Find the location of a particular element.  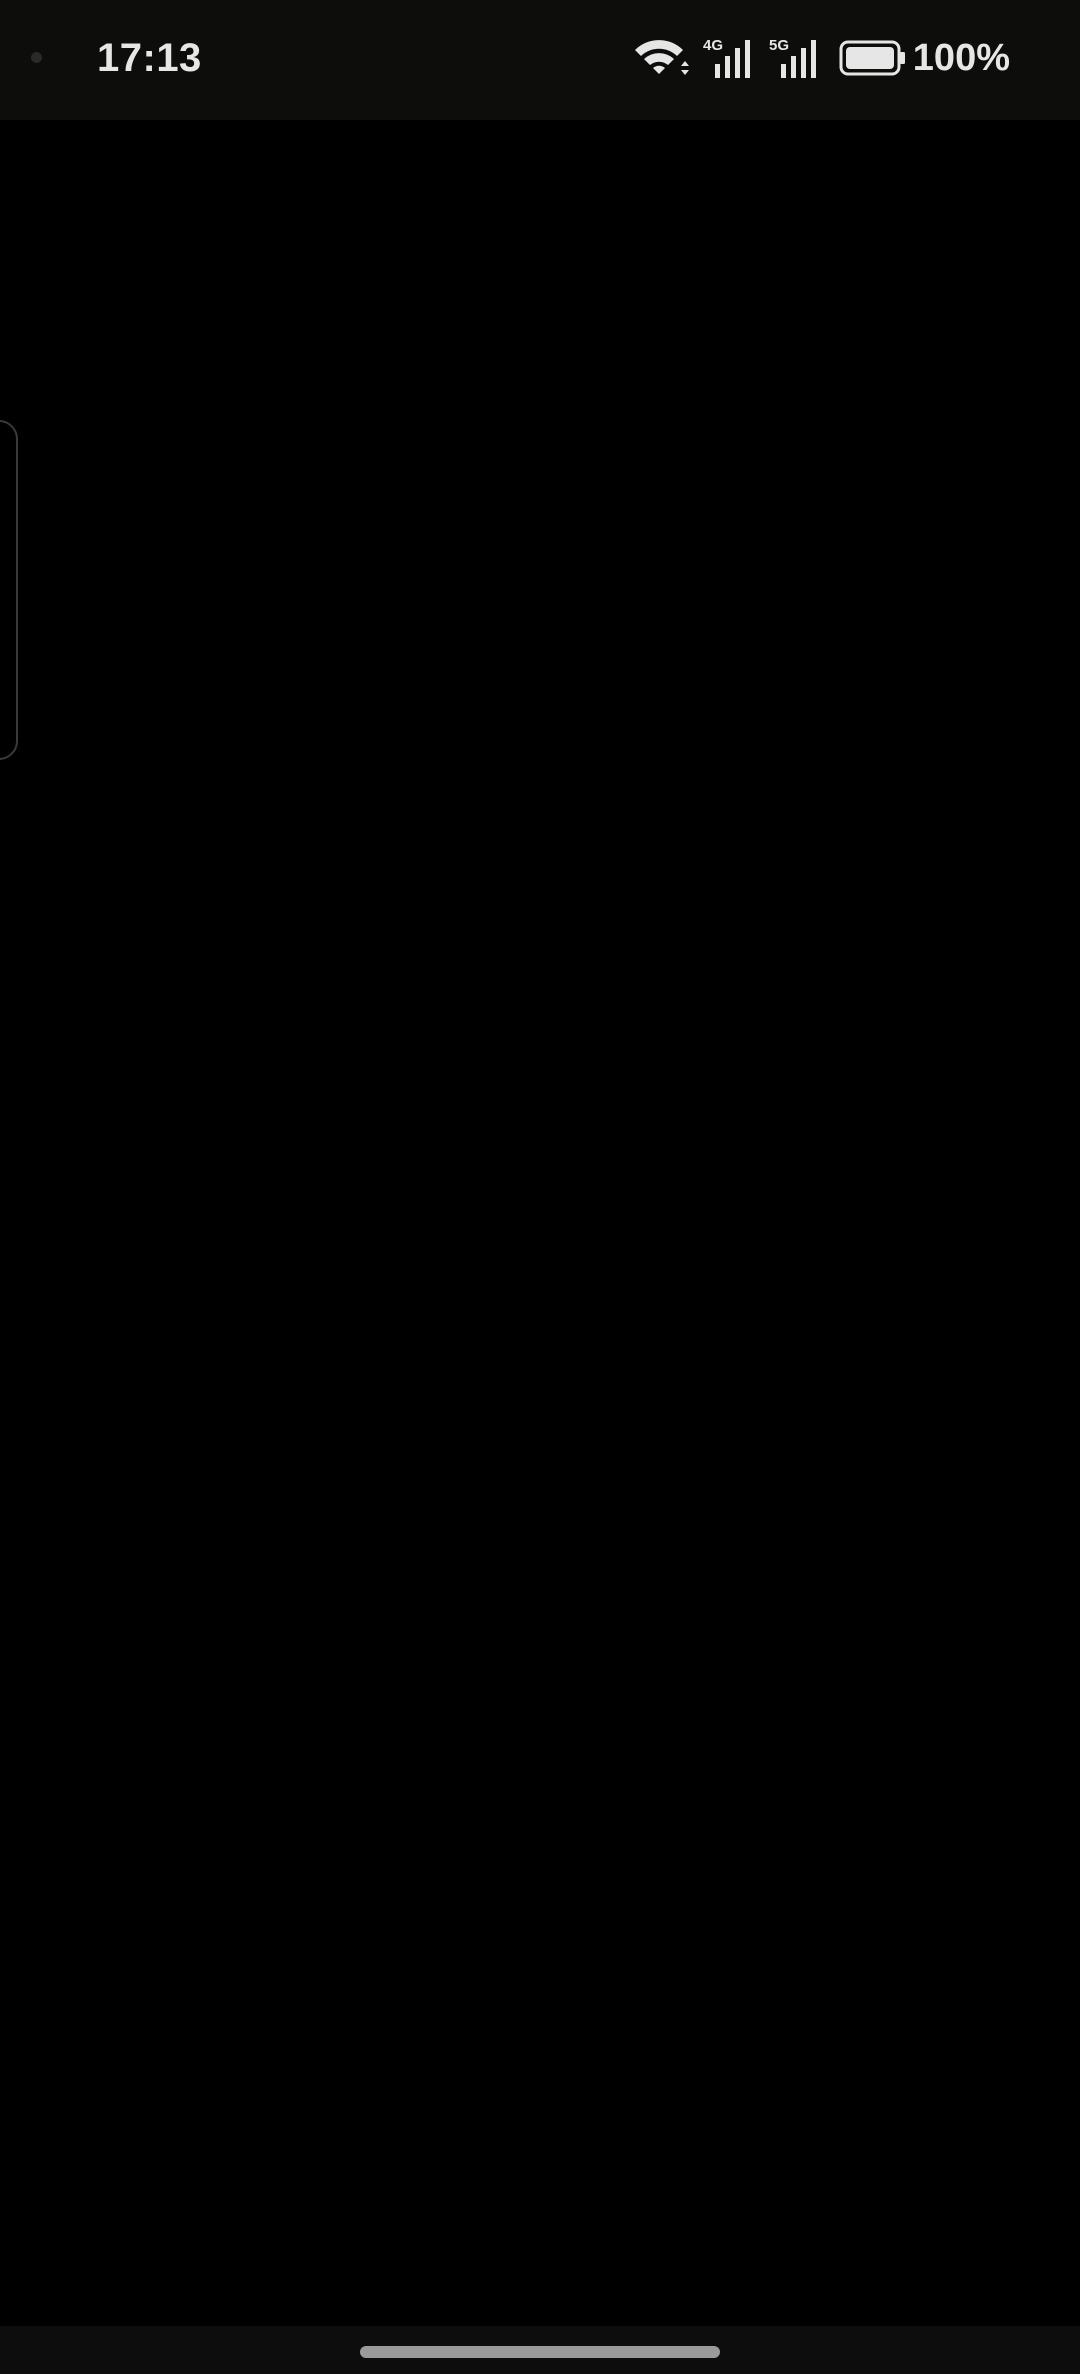

status-bar: 17:13 4G 5G 100% is located at coordinates (540, 60).